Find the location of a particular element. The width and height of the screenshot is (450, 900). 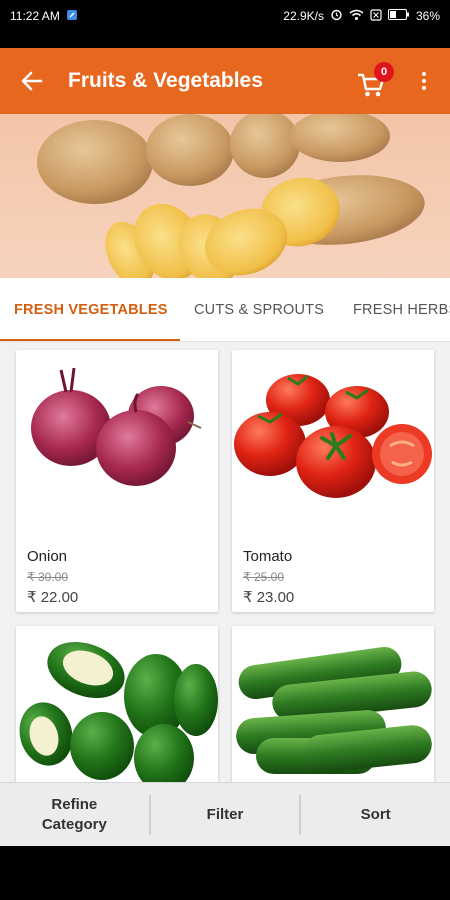

product-card-tomato: Tomato ₹ 25.00 ₹ 23.00 is located at coordinates (333, 481).